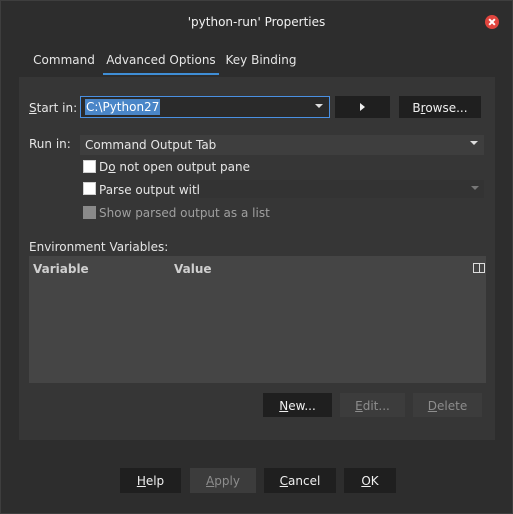  I want to click on run-in-label: Run in:, so click(50, 144).